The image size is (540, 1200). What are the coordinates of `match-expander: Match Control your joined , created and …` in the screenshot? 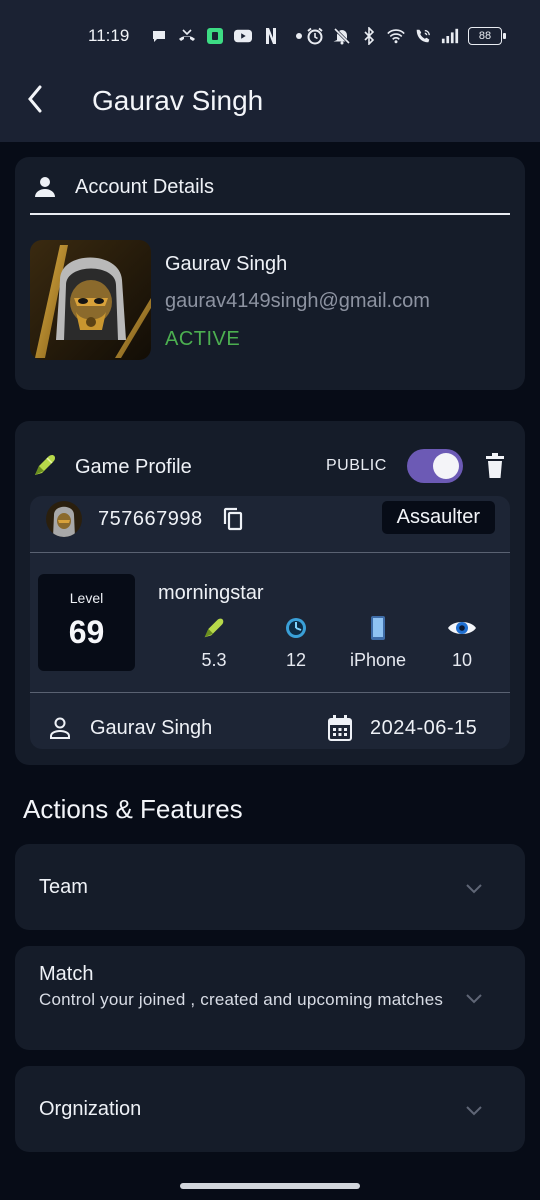 It's located at (270, 998).